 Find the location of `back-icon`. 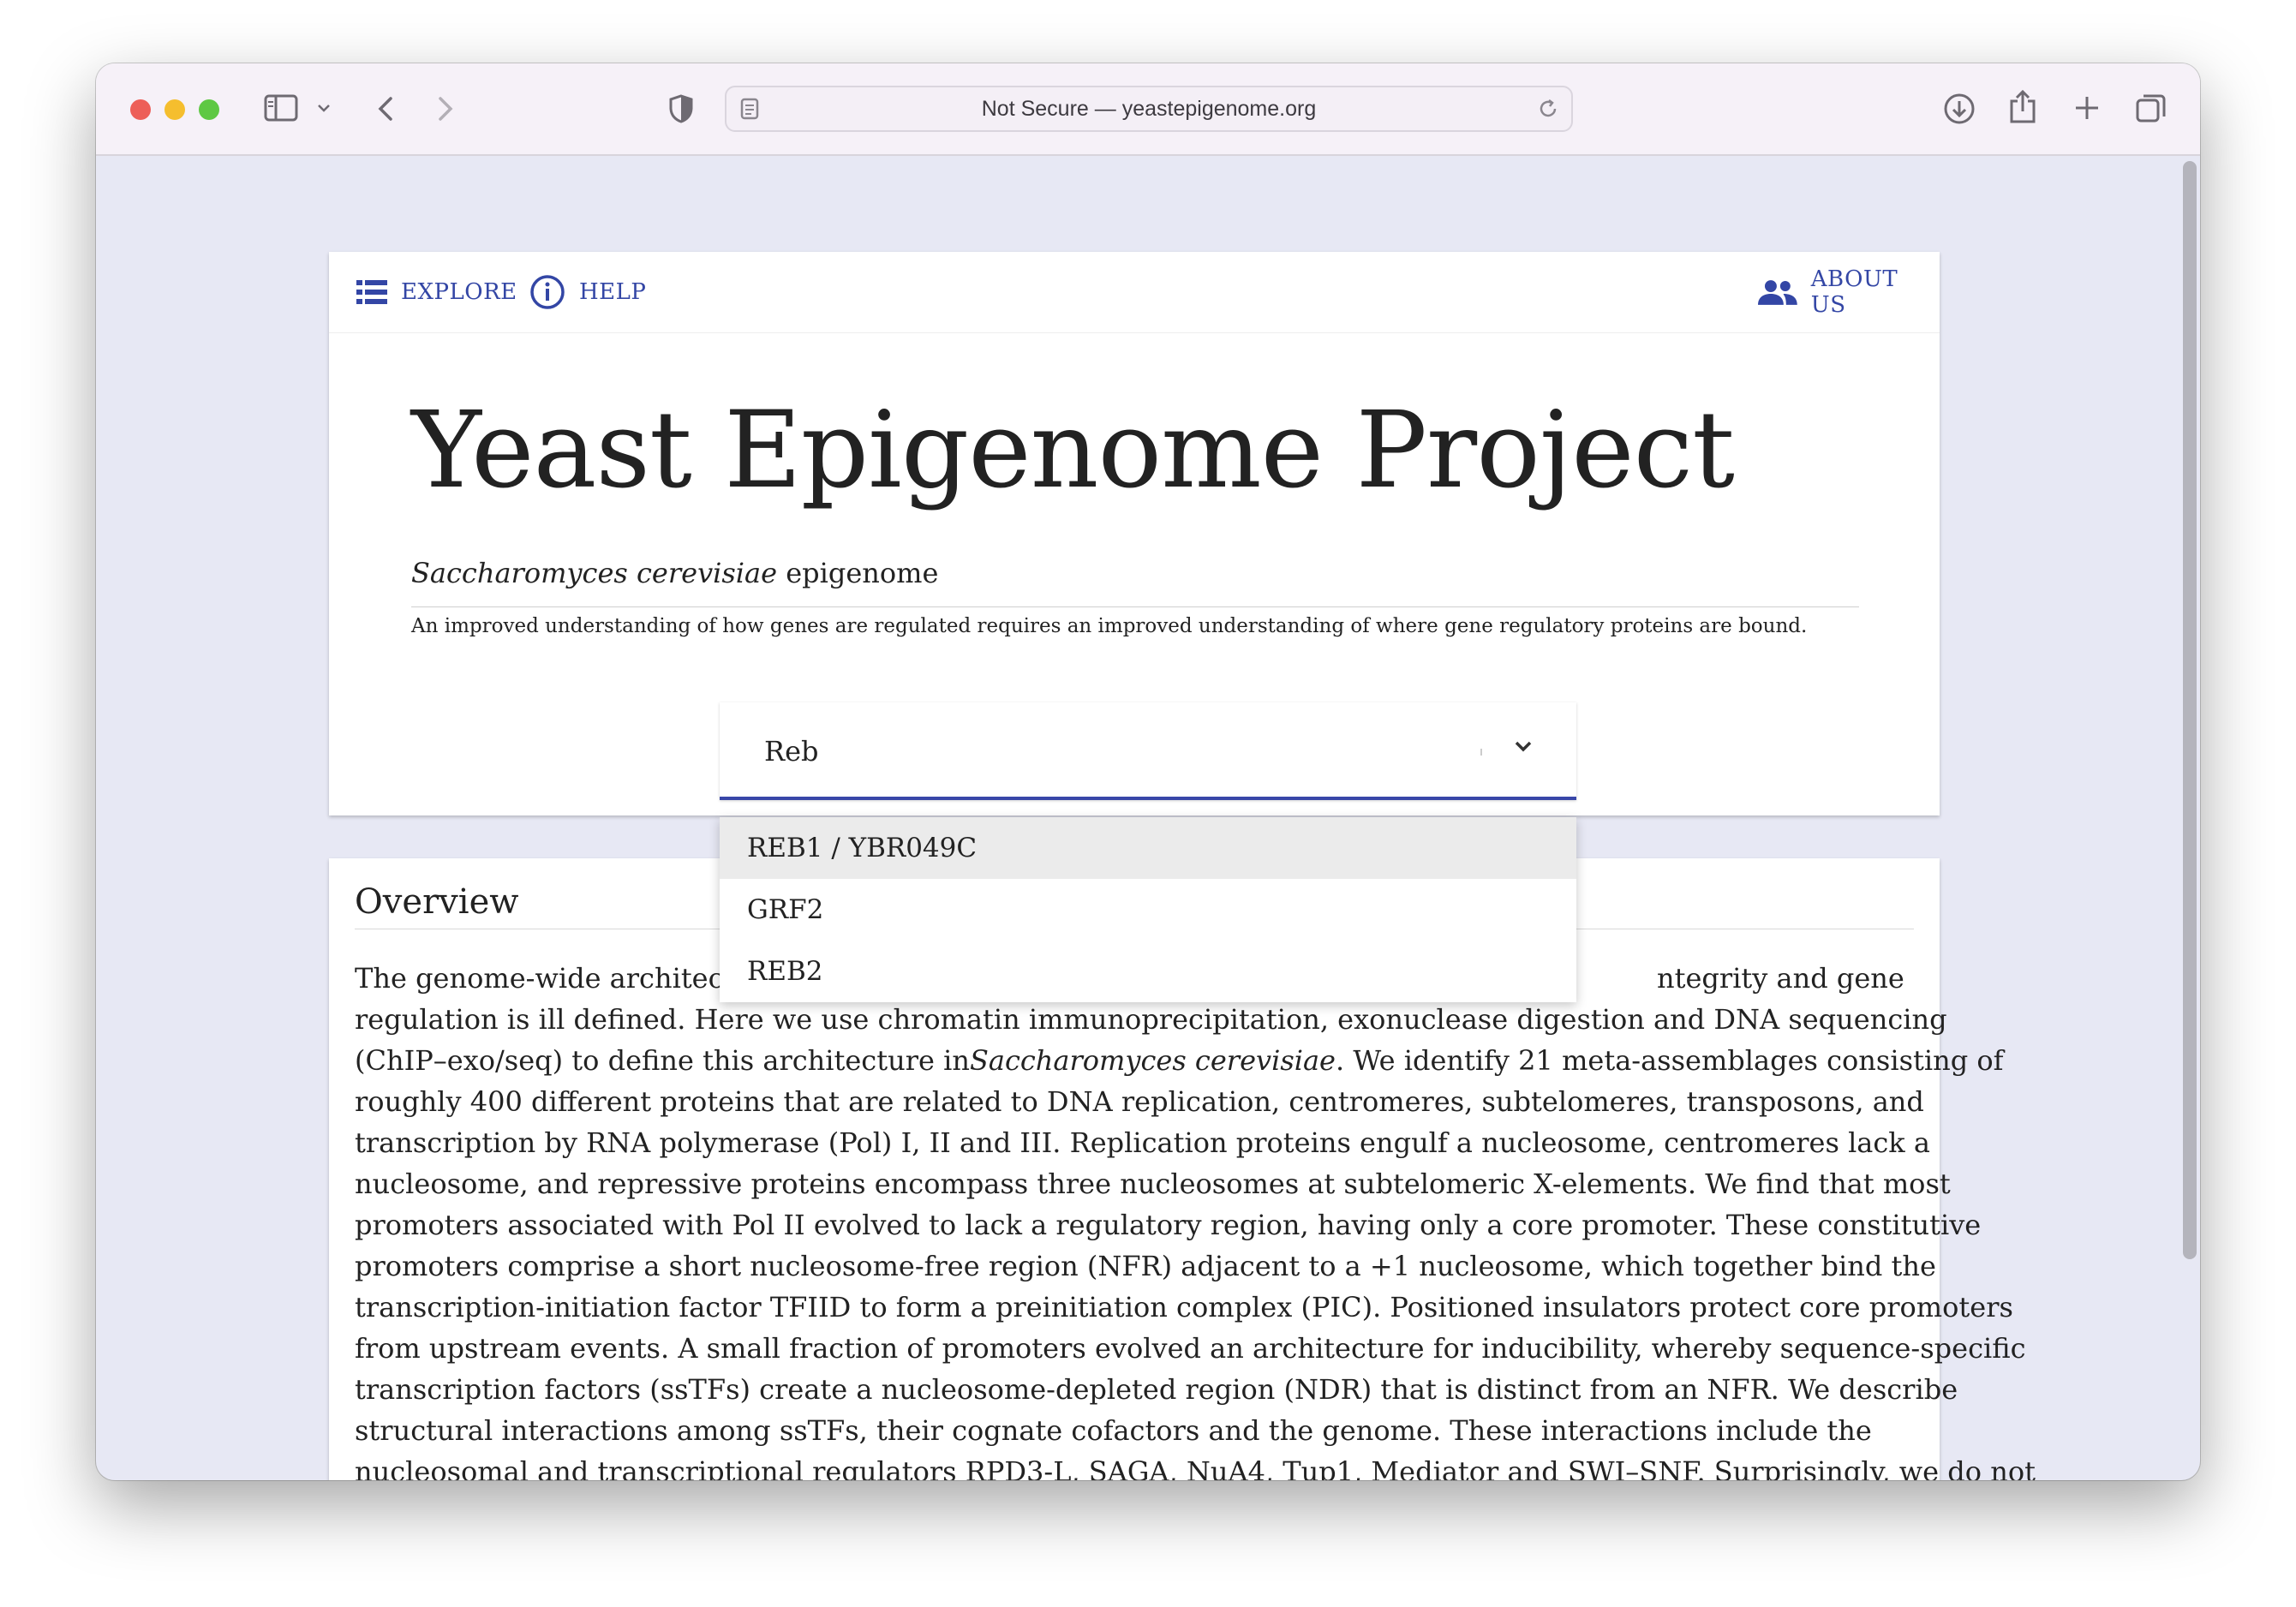

back-icon is located at coordinates (385, 109).